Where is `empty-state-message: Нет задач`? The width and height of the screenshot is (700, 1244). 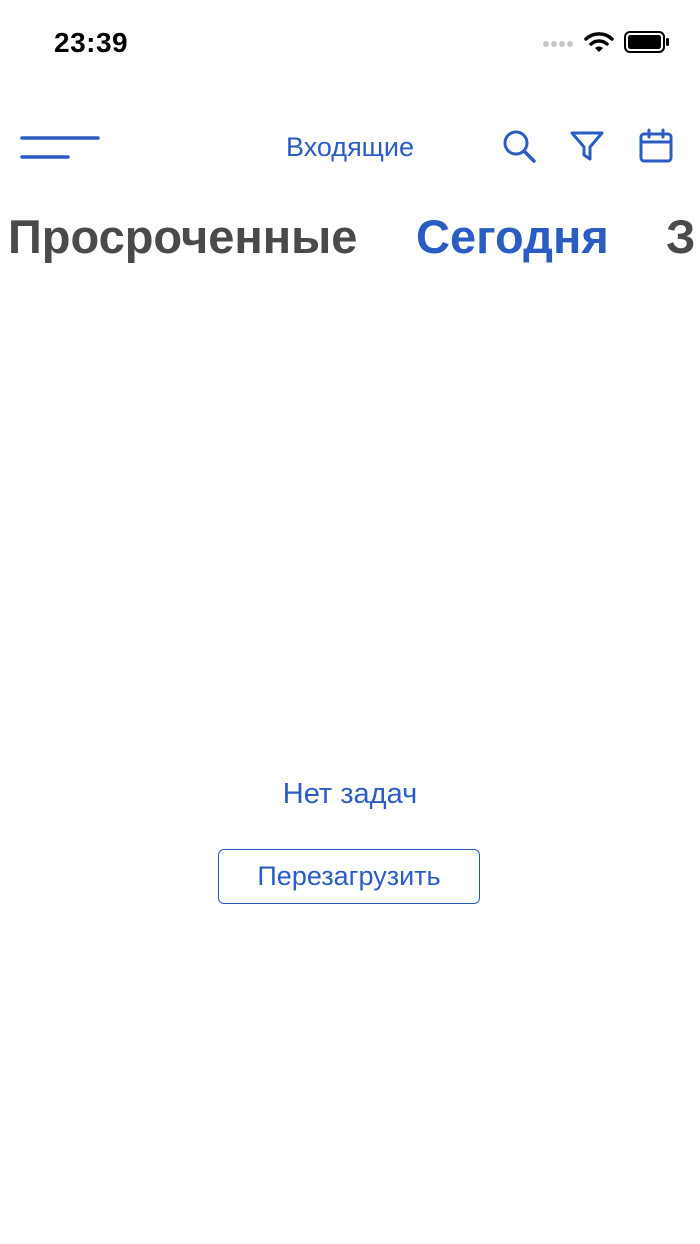
empty-state-message: Нет задач is located at coordinates (350, 794).